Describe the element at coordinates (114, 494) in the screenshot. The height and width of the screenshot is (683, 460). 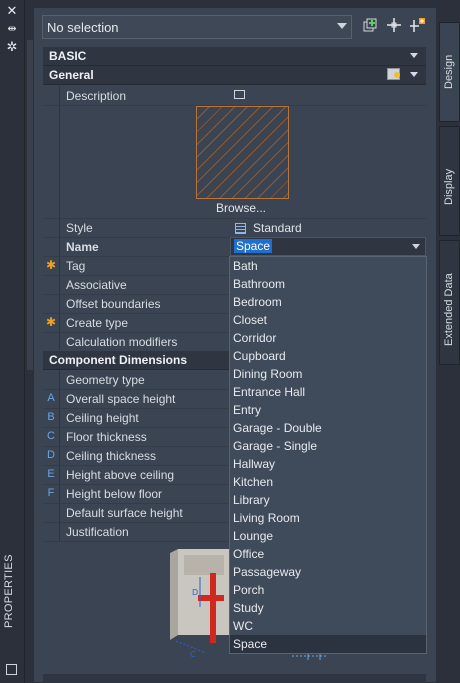
I see `prop-label: Height below floor` at that location.